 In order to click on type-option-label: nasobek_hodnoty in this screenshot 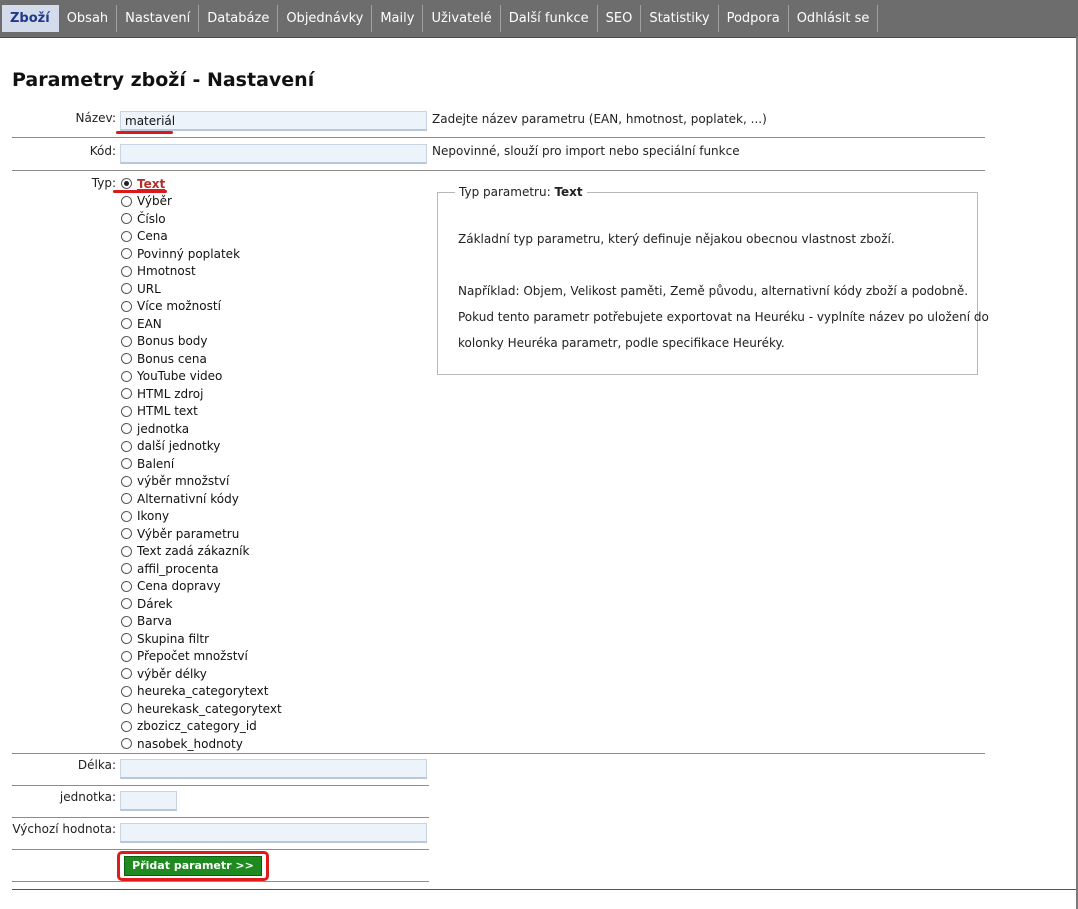, I will do `click(190, 743)`.